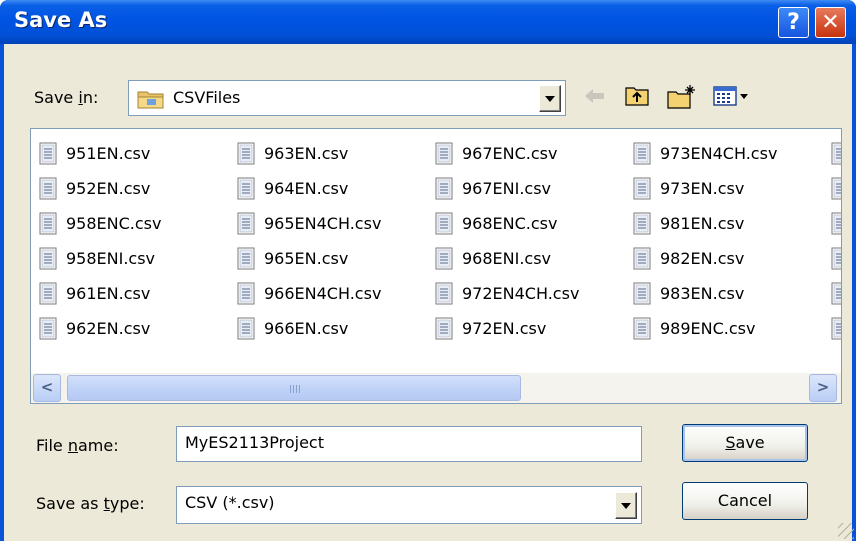 The image size is (862, 541). I want to click on file-name: 973EN4CH.csv, so click(719, 153).